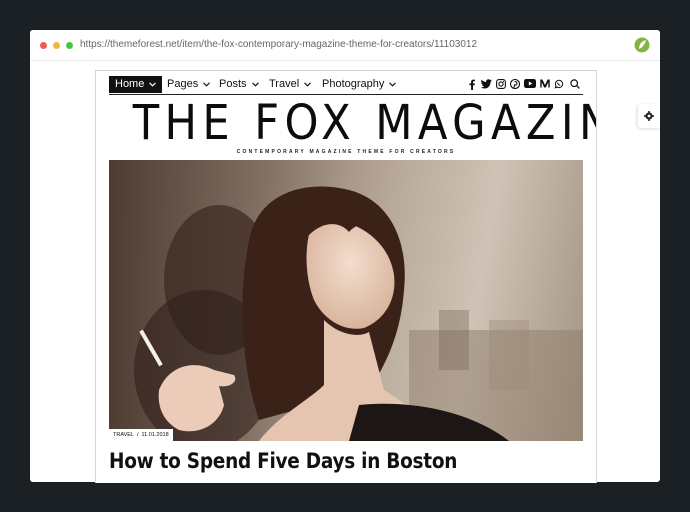 The width and height of the screenshot is (690, 512). Describe the element at coordinates (155, 435) in the screenshot. I see `post-date: 11.01.2018` at that location.